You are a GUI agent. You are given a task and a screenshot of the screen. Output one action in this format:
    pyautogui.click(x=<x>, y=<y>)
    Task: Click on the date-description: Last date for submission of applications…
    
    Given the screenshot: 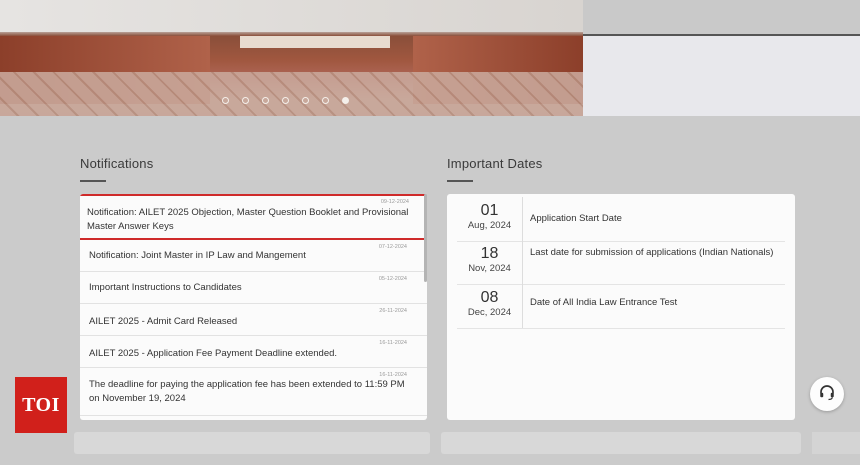 What is the action you would take?
    pyautogui.click(x=652, y=252)
    